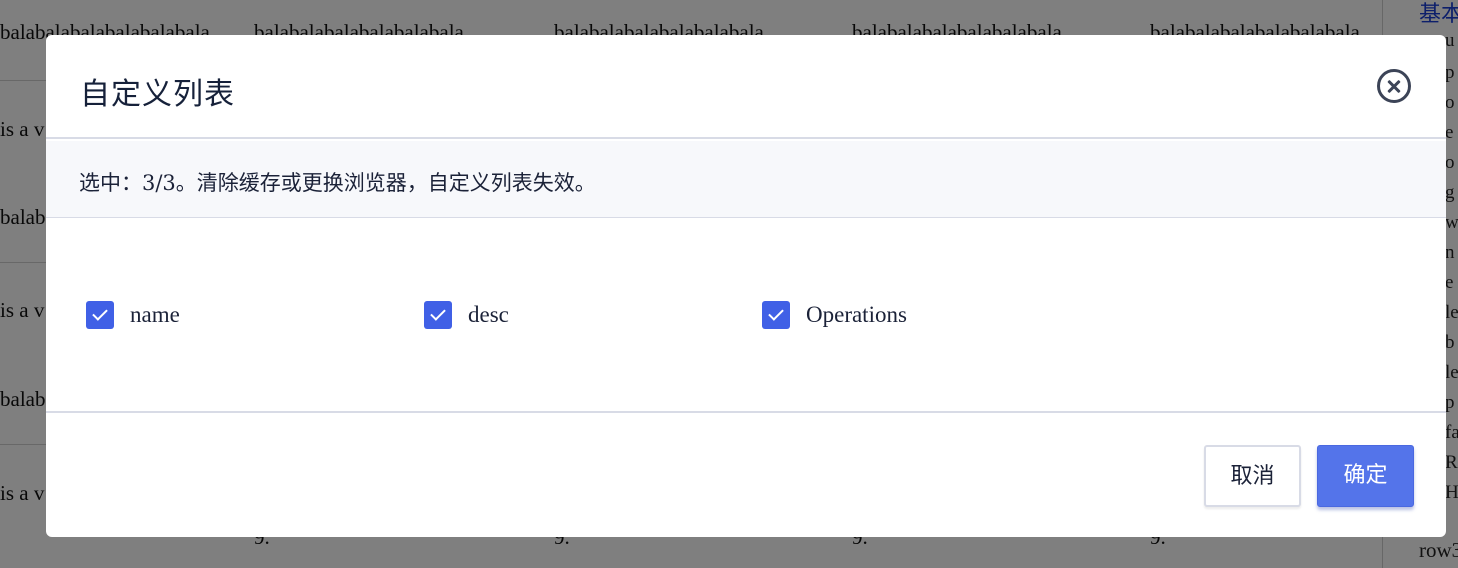 This screenshot has height=568, width=1458. What do you see at coordinates (1252, 476) in the screenshot?
I see `cancel-button: 取消` at bounding box center [1252, 476].